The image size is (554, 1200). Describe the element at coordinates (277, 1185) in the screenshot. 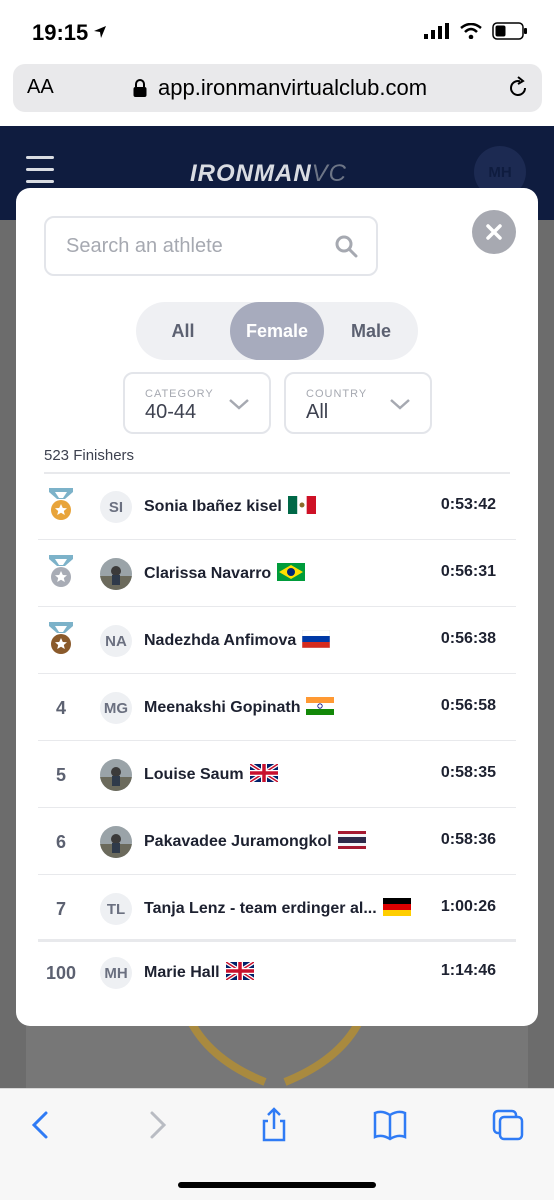

I see `home-indicator` at that location.